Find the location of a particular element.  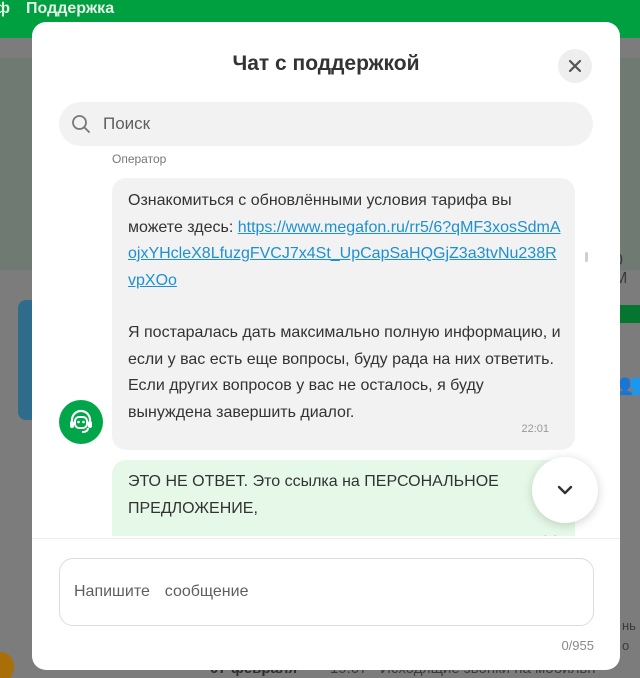

scrollbar-thumb is located at coordinates (586, 257).